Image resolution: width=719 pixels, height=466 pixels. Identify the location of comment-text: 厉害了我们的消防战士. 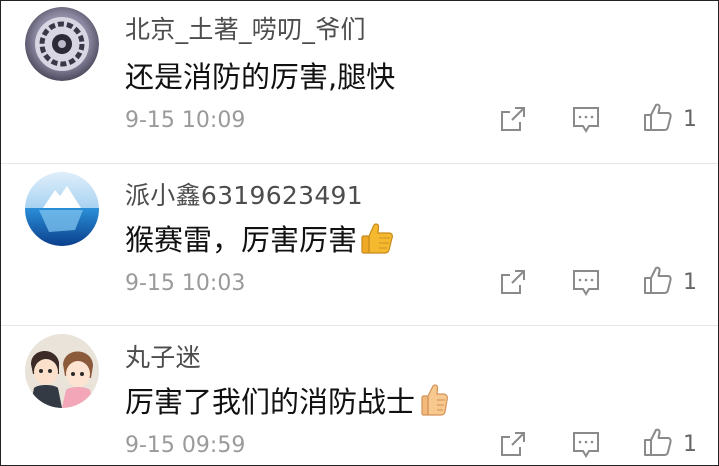
(289, 400).